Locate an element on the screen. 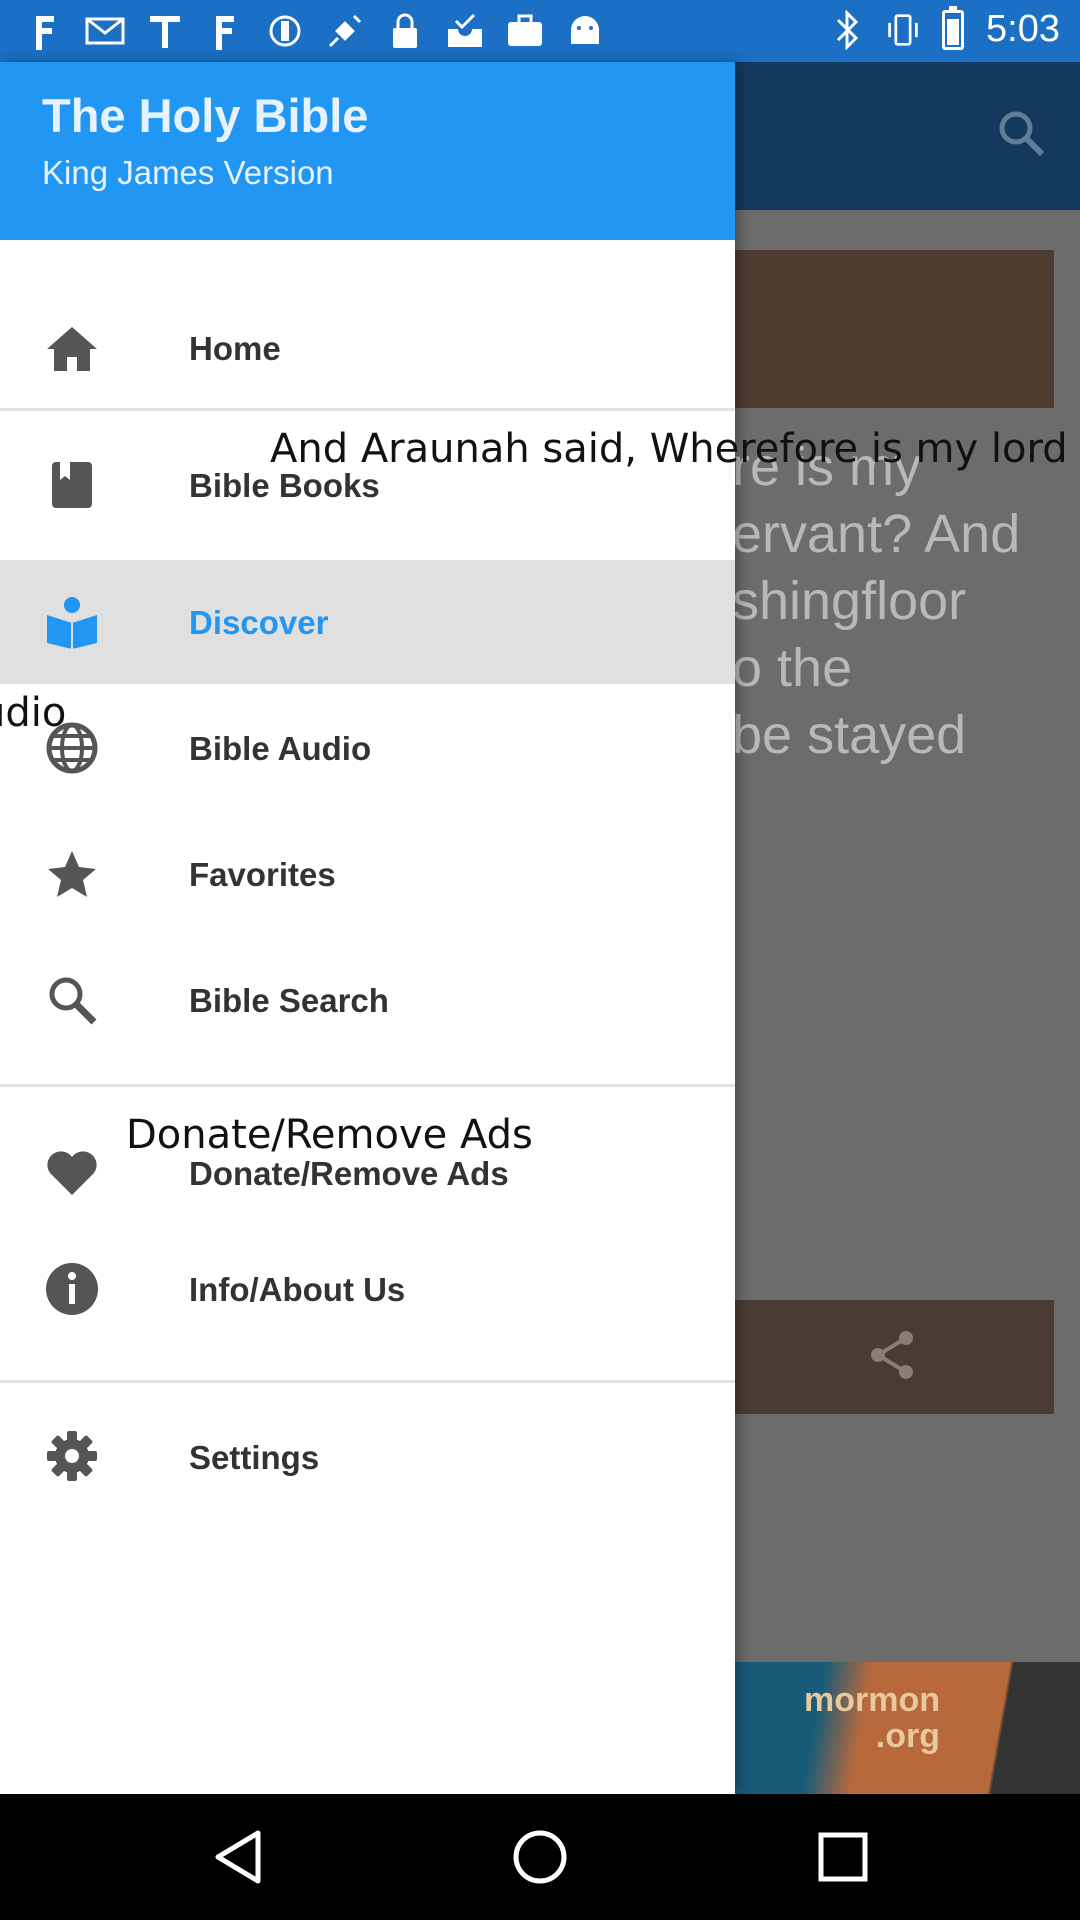  menu-item-info: Info/About Us is located at coordinates (367, 1296).